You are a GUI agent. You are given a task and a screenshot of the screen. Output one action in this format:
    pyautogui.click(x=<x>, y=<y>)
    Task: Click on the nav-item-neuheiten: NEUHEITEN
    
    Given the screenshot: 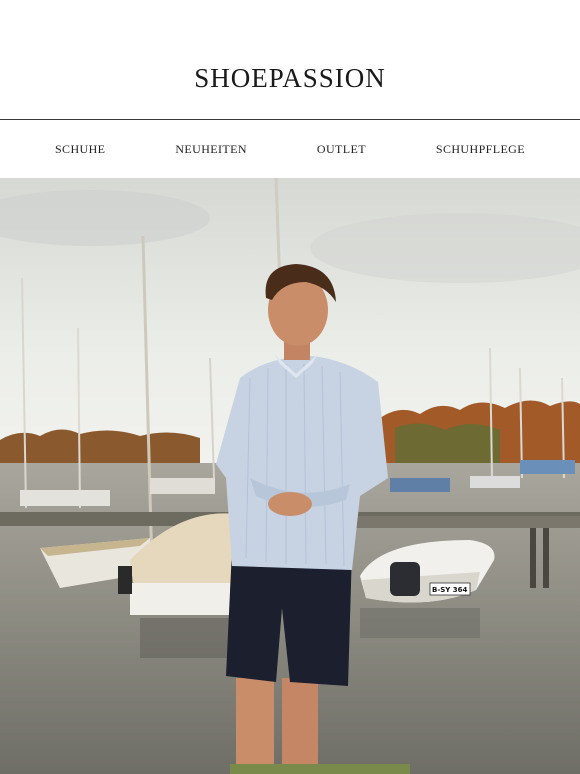 What is the action you would take?
    pyautogui.click(x=211, y=149)
    